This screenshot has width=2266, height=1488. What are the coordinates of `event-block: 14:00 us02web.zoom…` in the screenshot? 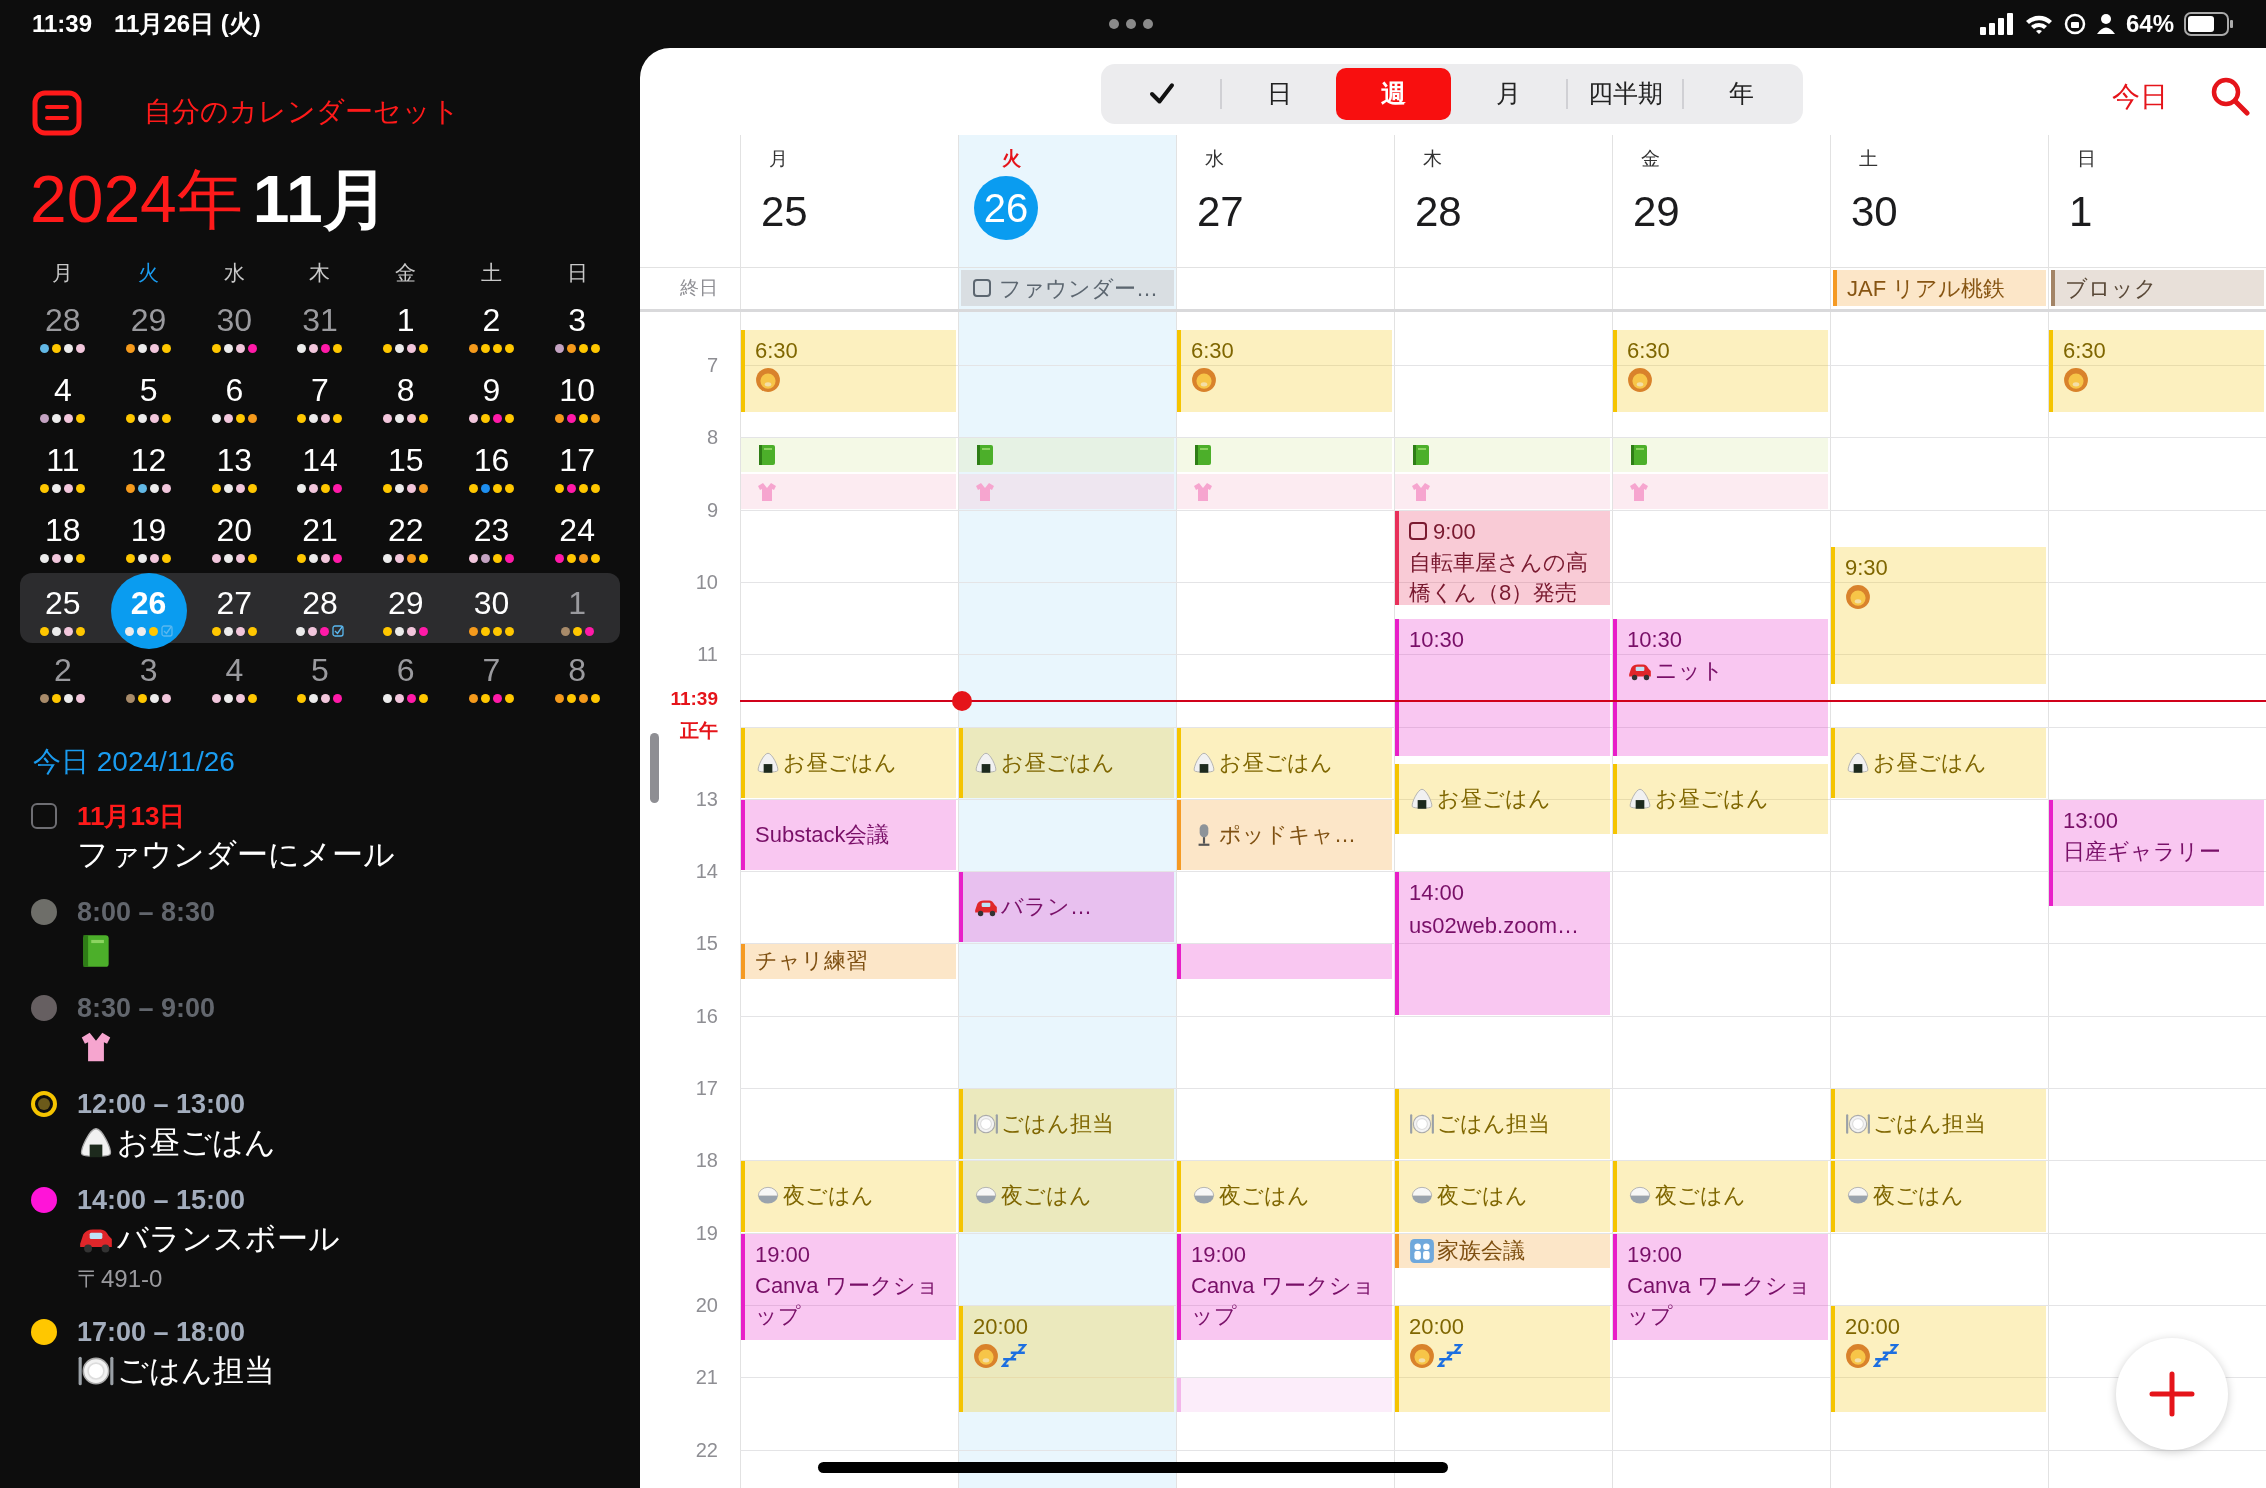 It's located at (1502, 943).